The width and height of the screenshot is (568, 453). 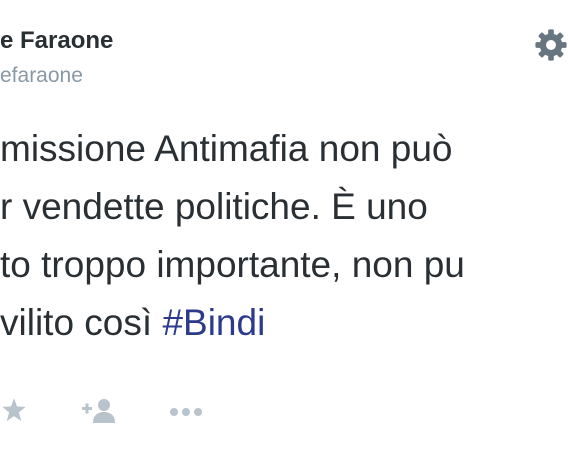 What do you see at coordinates (214, 206) in the screenshot?
I see `tweet-line: r vendette politiche. È uno` at bounding box center [214, 206].